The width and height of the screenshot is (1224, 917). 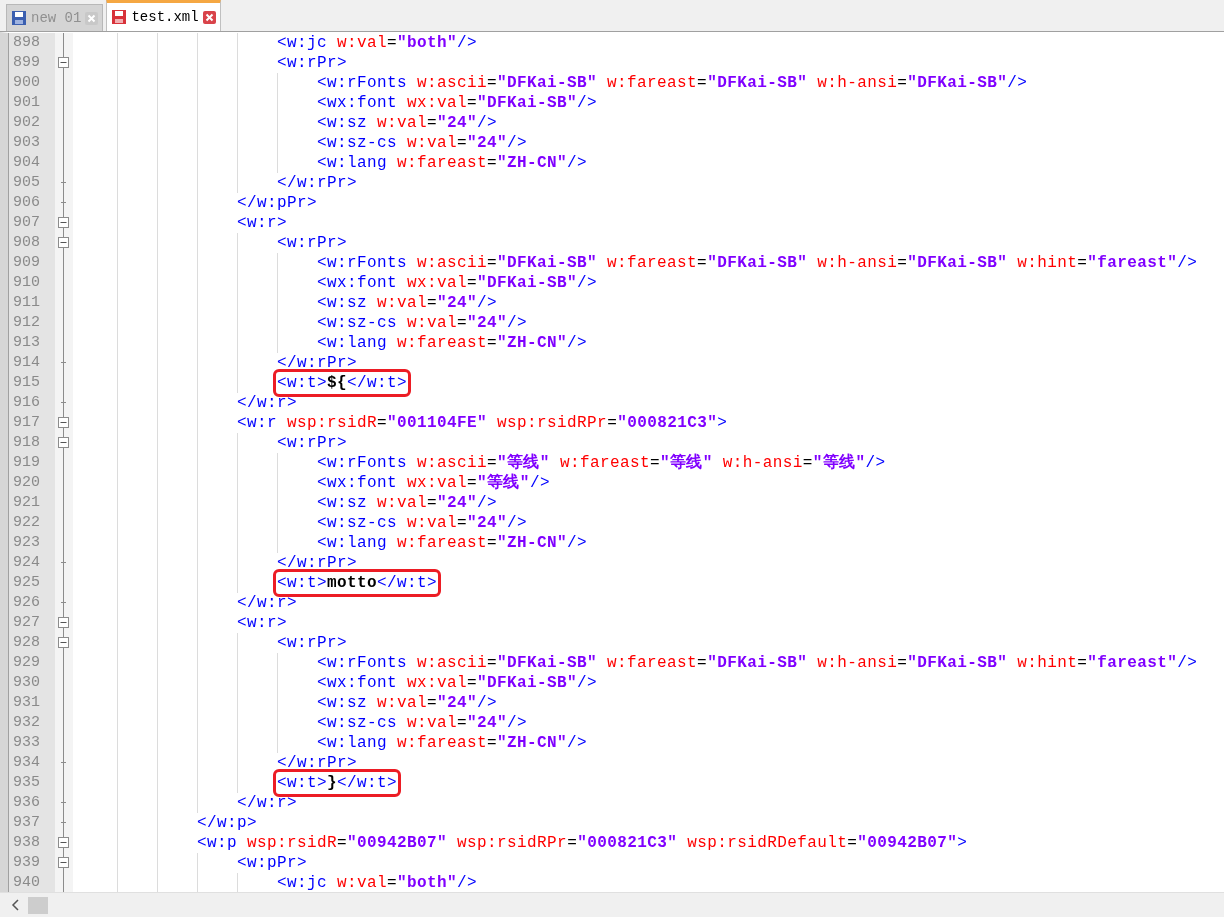 What do you see at coordinates (26, 423) in the screenshot?
I see `line-number: 917` at bounding box center [26, 423].